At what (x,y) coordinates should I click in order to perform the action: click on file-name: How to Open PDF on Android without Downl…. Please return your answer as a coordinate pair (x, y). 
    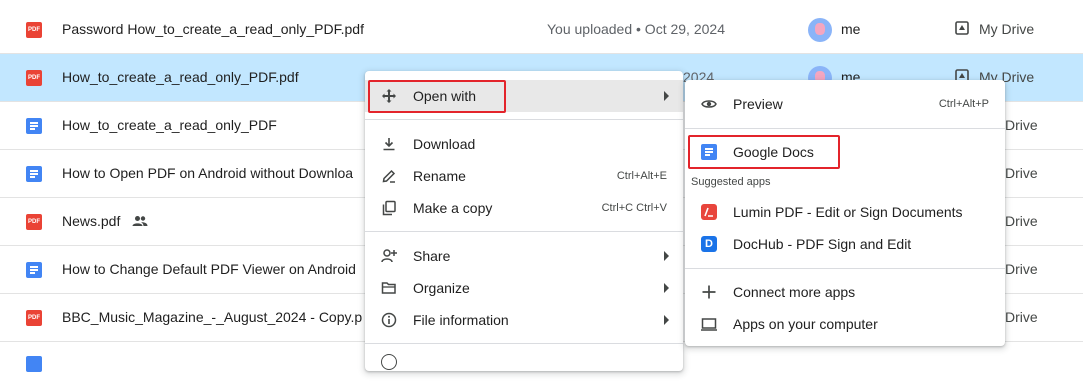
    Looking at the image, I should click on (207, 173).